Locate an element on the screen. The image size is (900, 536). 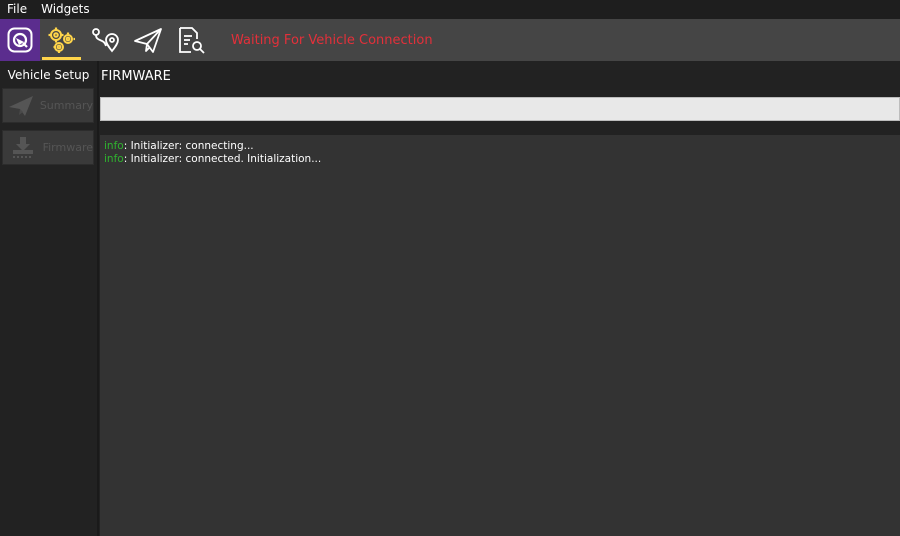
toolbar-vehicle-setup-button is located at coordinates (61, 40).